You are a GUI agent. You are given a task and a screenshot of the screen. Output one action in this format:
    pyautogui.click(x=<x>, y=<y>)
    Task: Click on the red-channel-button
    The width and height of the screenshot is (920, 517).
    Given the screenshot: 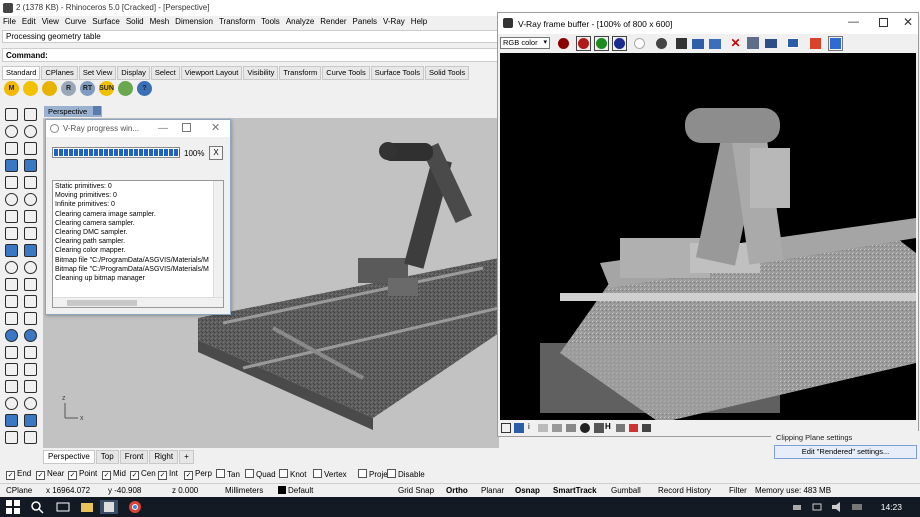 What is the action you would take?
    pyautogui.click(x=583, y=43)
    